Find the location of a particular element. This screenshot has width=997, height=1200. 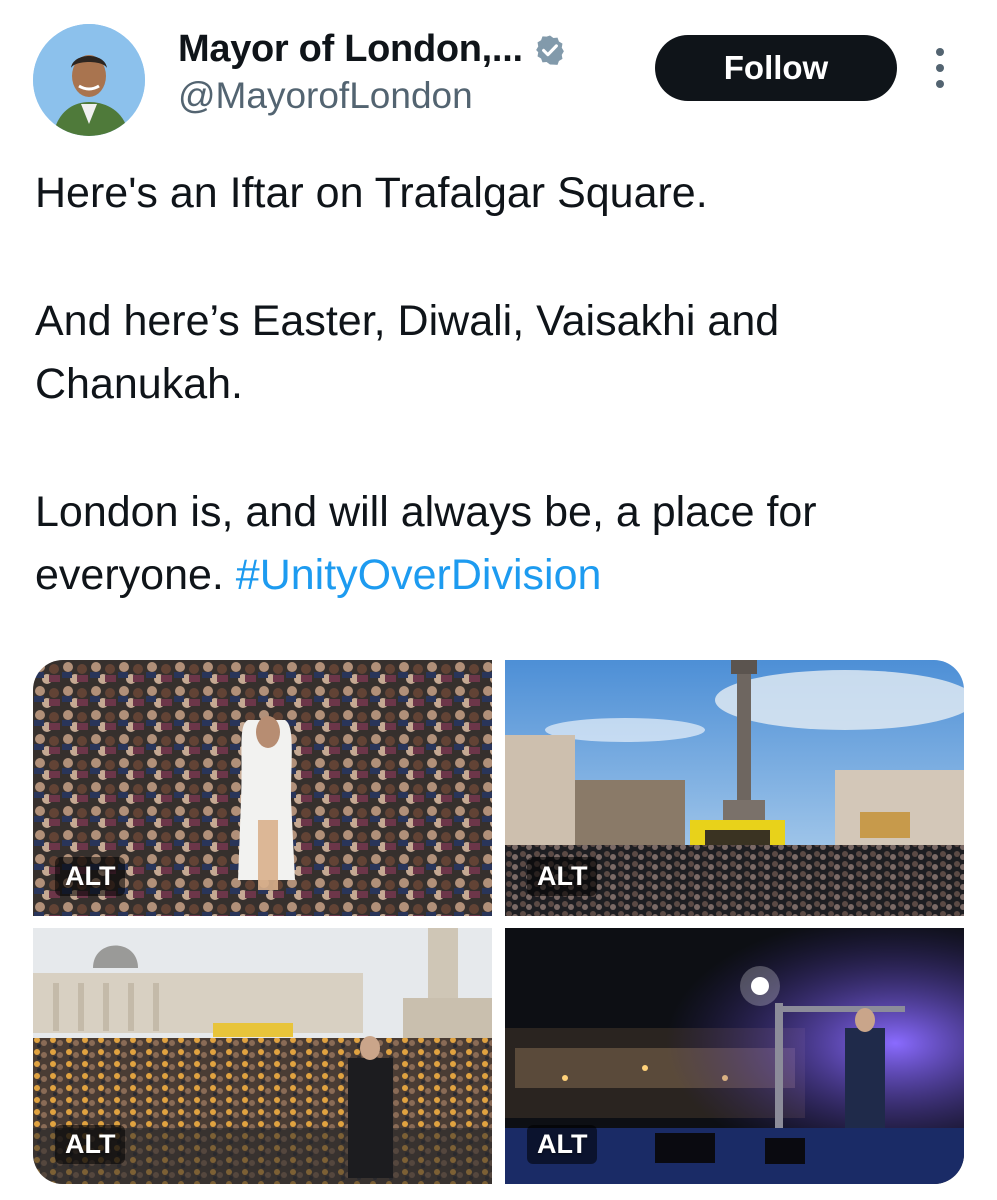

hashtag-link: #UnityOverDivision is located at coordinates (419, 575).